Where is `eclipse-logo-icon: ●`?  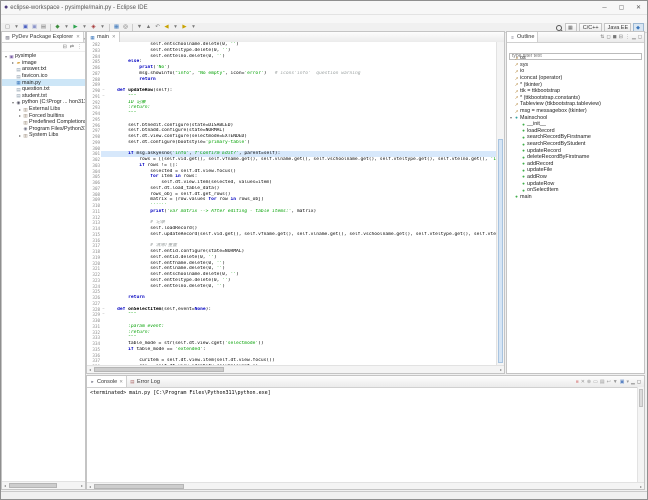
eclipse-logo-icon: ● is located at coordinates (6, 7).